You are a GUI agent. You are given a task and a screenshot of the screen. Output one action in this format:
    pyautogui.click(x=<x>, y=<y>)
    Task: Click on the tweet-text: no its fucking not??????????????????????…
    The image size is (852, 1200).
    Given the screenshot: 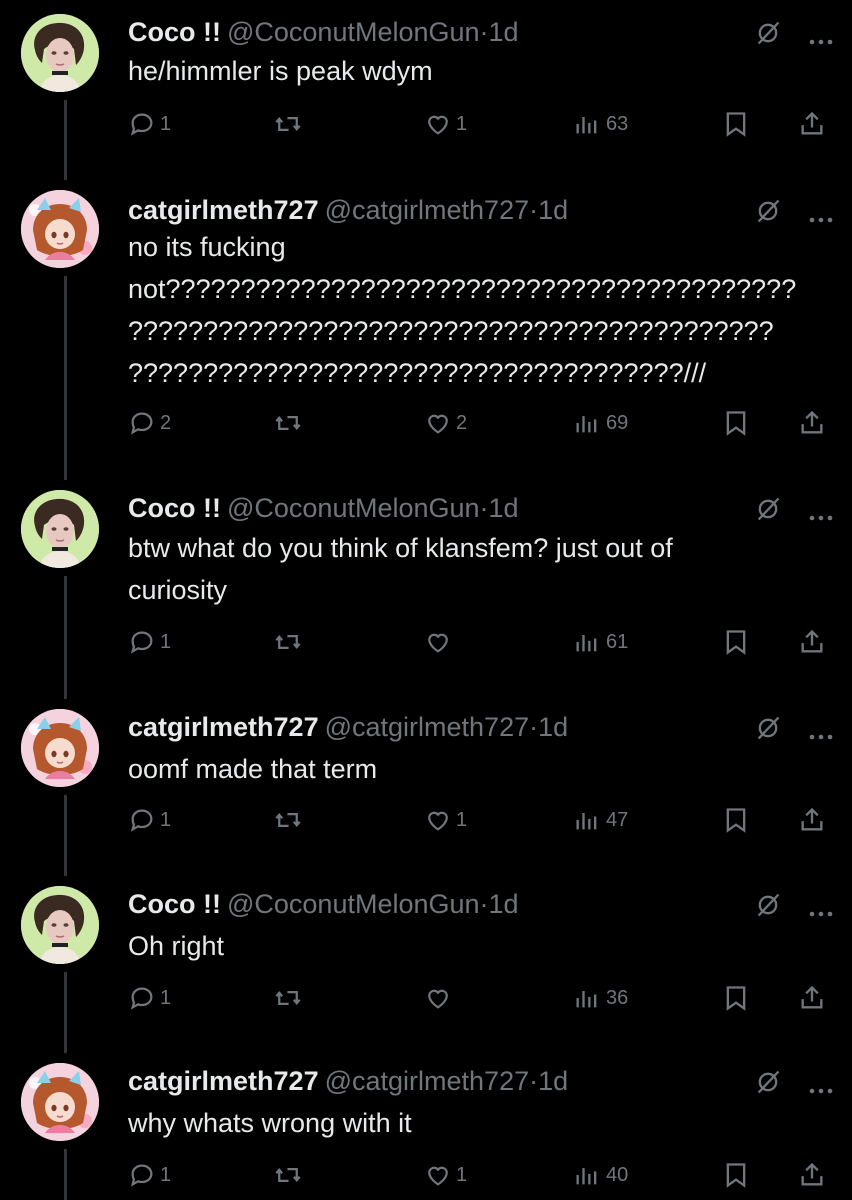 What is the action you would take?
    pyautogui.click(x=462, y=310)
    